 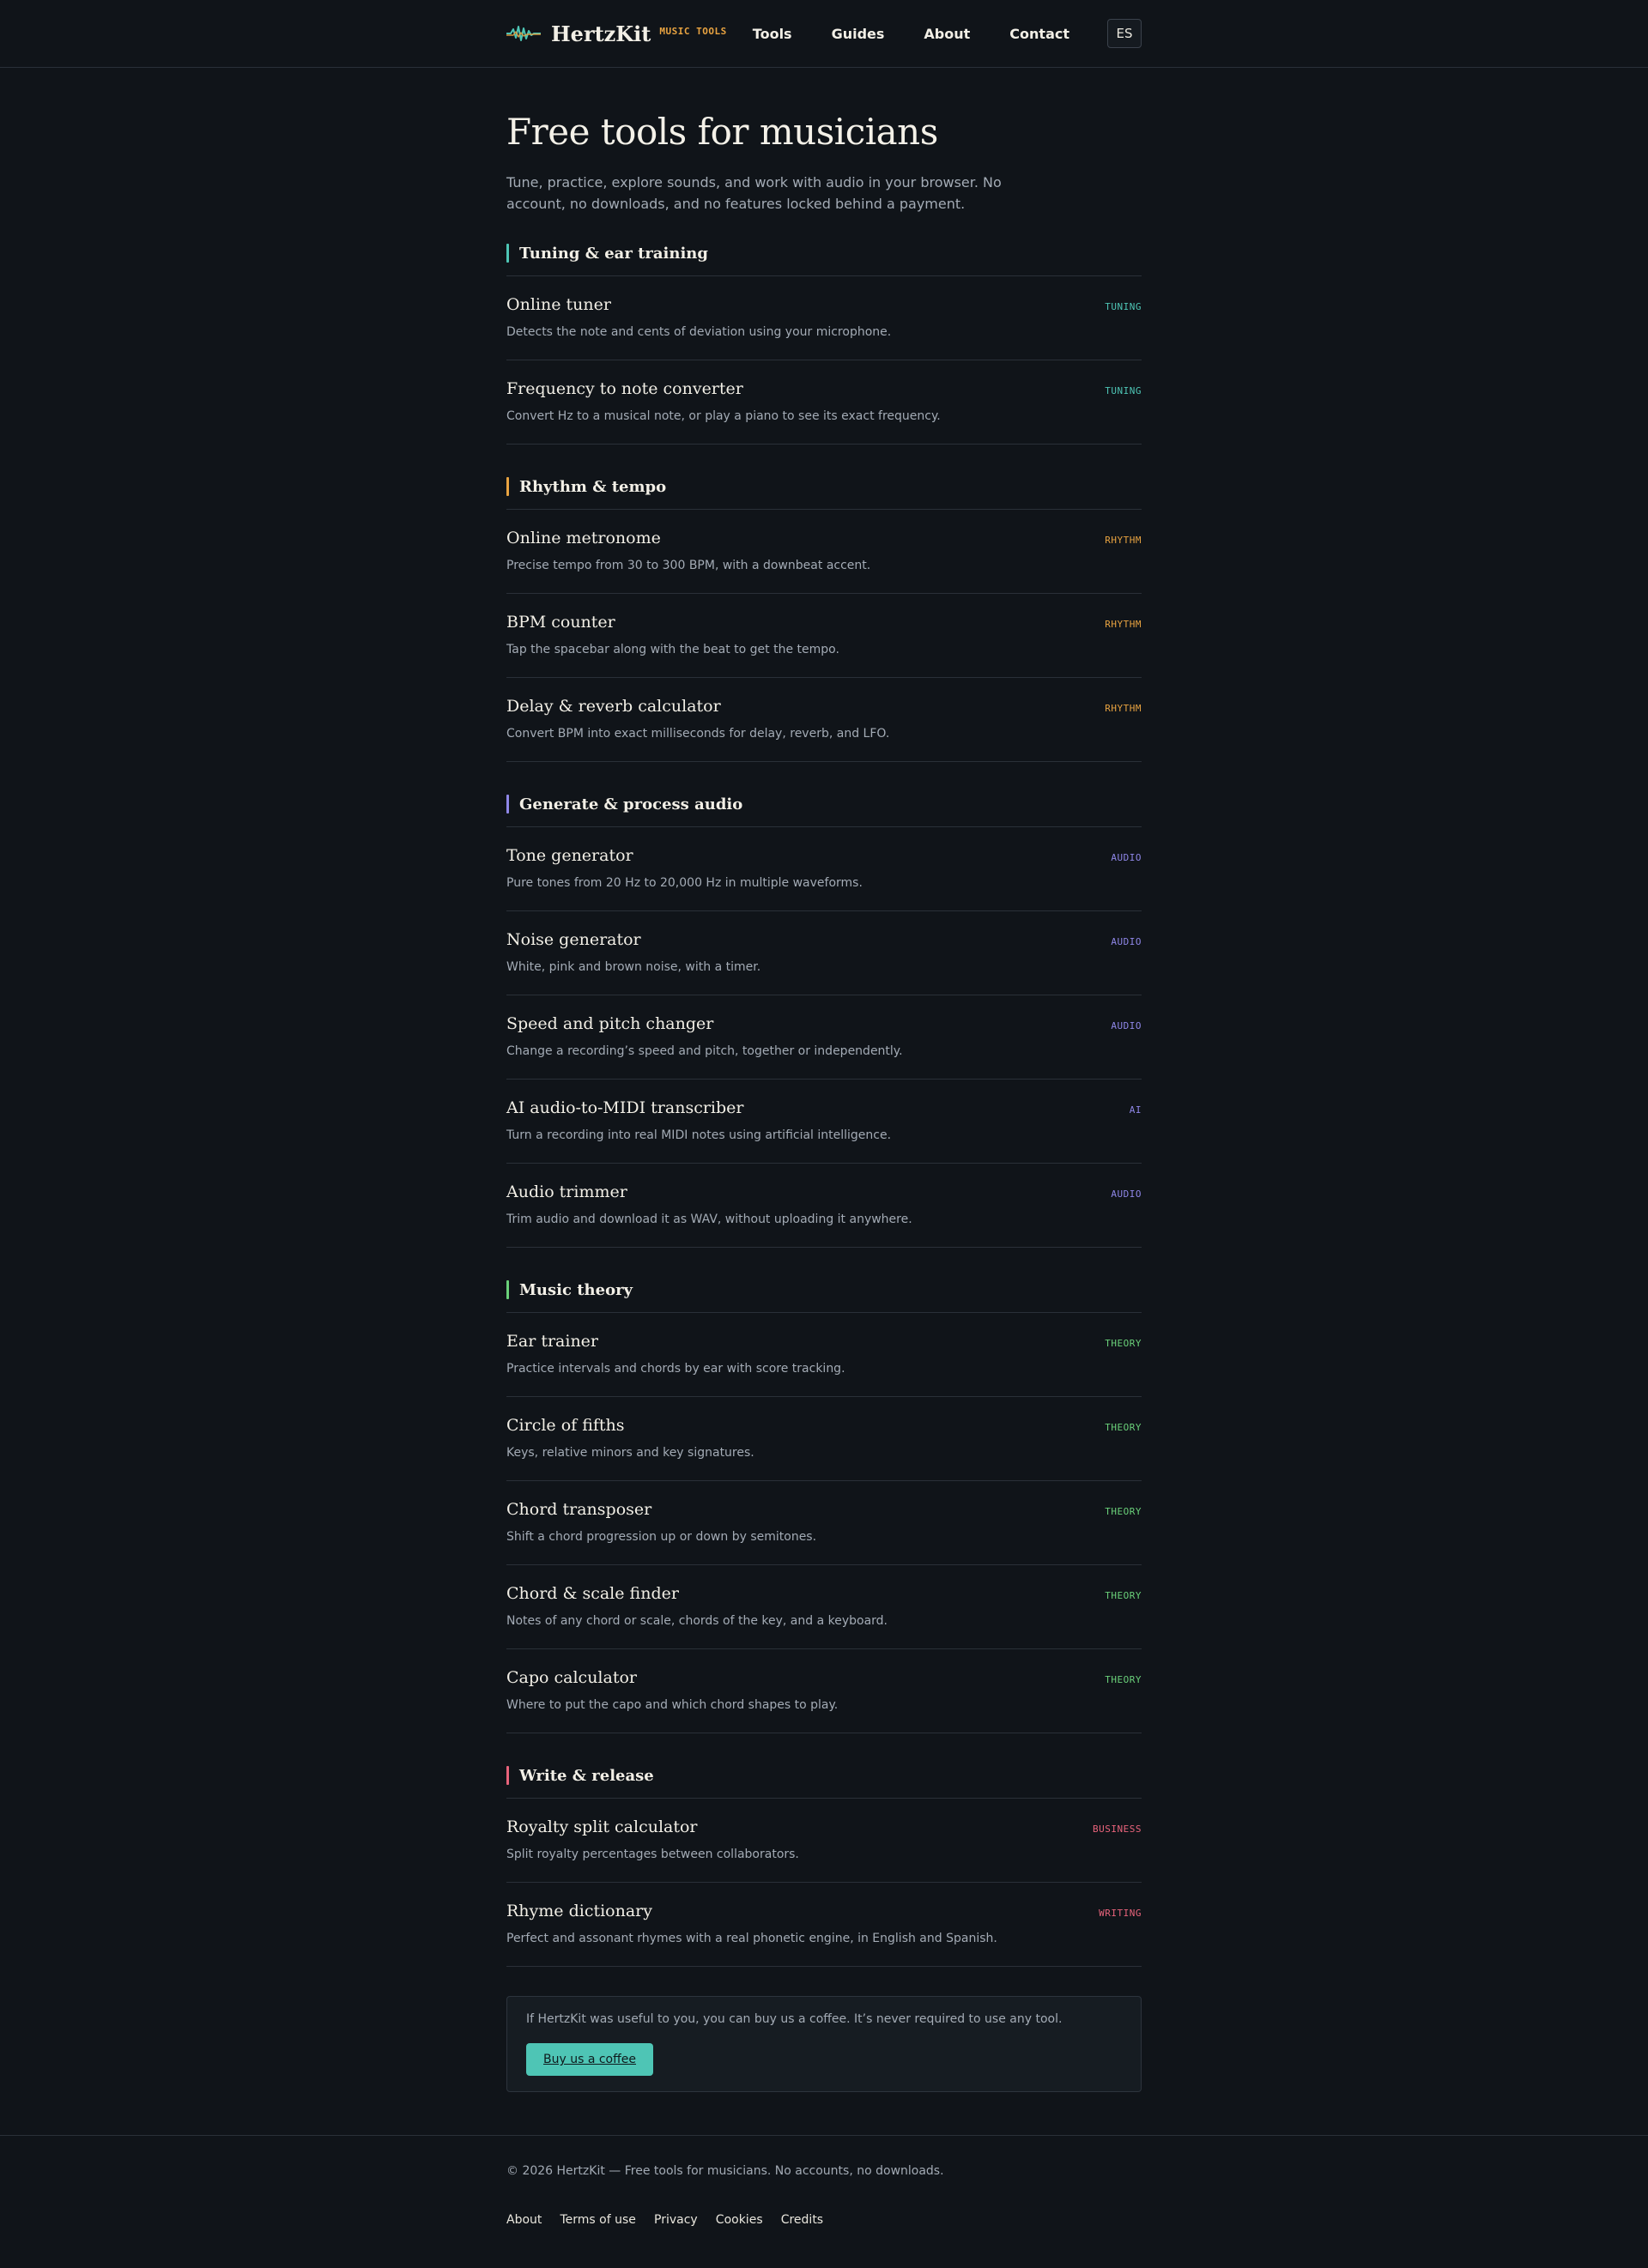 What do you see at coordinates (602, 1826) in the screenshot?
I see `tool-name-link: Royalty split calculator` at bounding box center [602, 1826].